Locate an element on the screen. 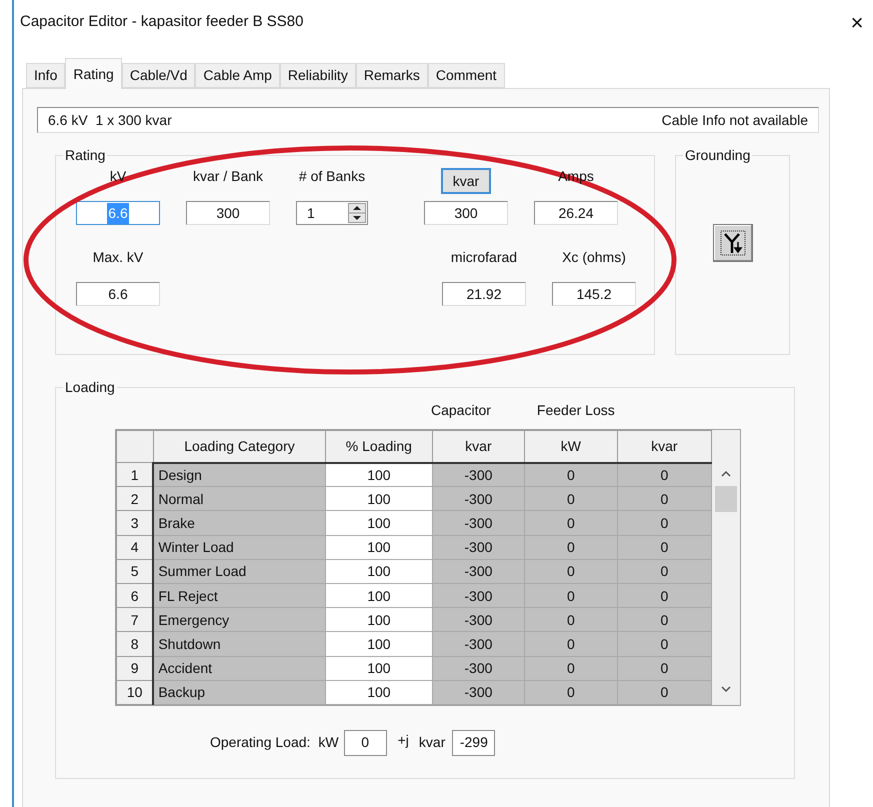  row-number: 1 is located at coordinates (135, 474).